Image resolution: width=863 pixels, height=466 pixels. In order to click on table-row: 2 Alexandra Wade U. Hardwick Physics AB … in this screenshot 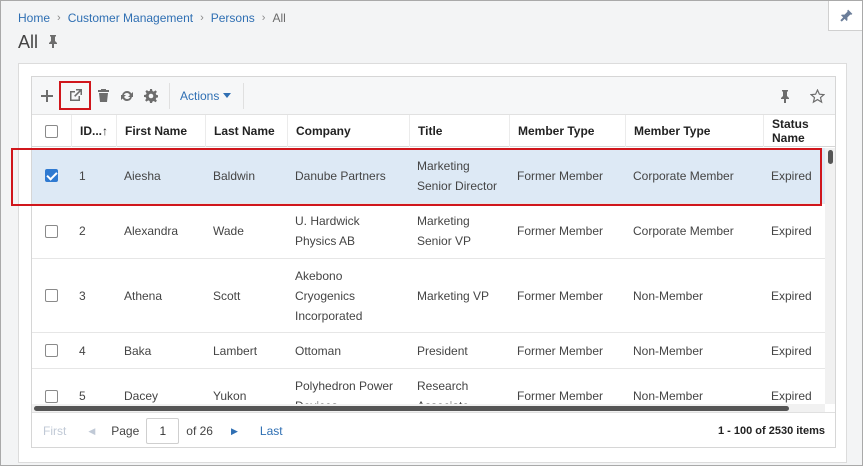, I will do `click(428, 231)`.